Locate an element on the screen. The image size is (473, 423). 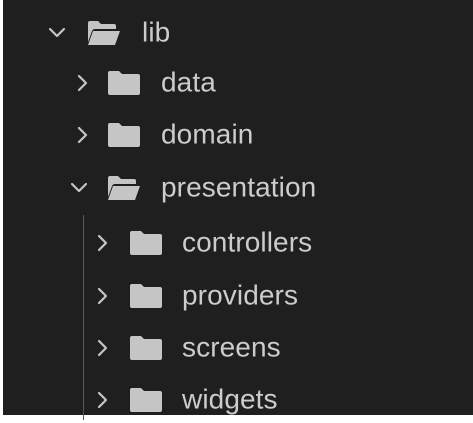
tree-item-screens: screens is located at coordinates (238, 348).